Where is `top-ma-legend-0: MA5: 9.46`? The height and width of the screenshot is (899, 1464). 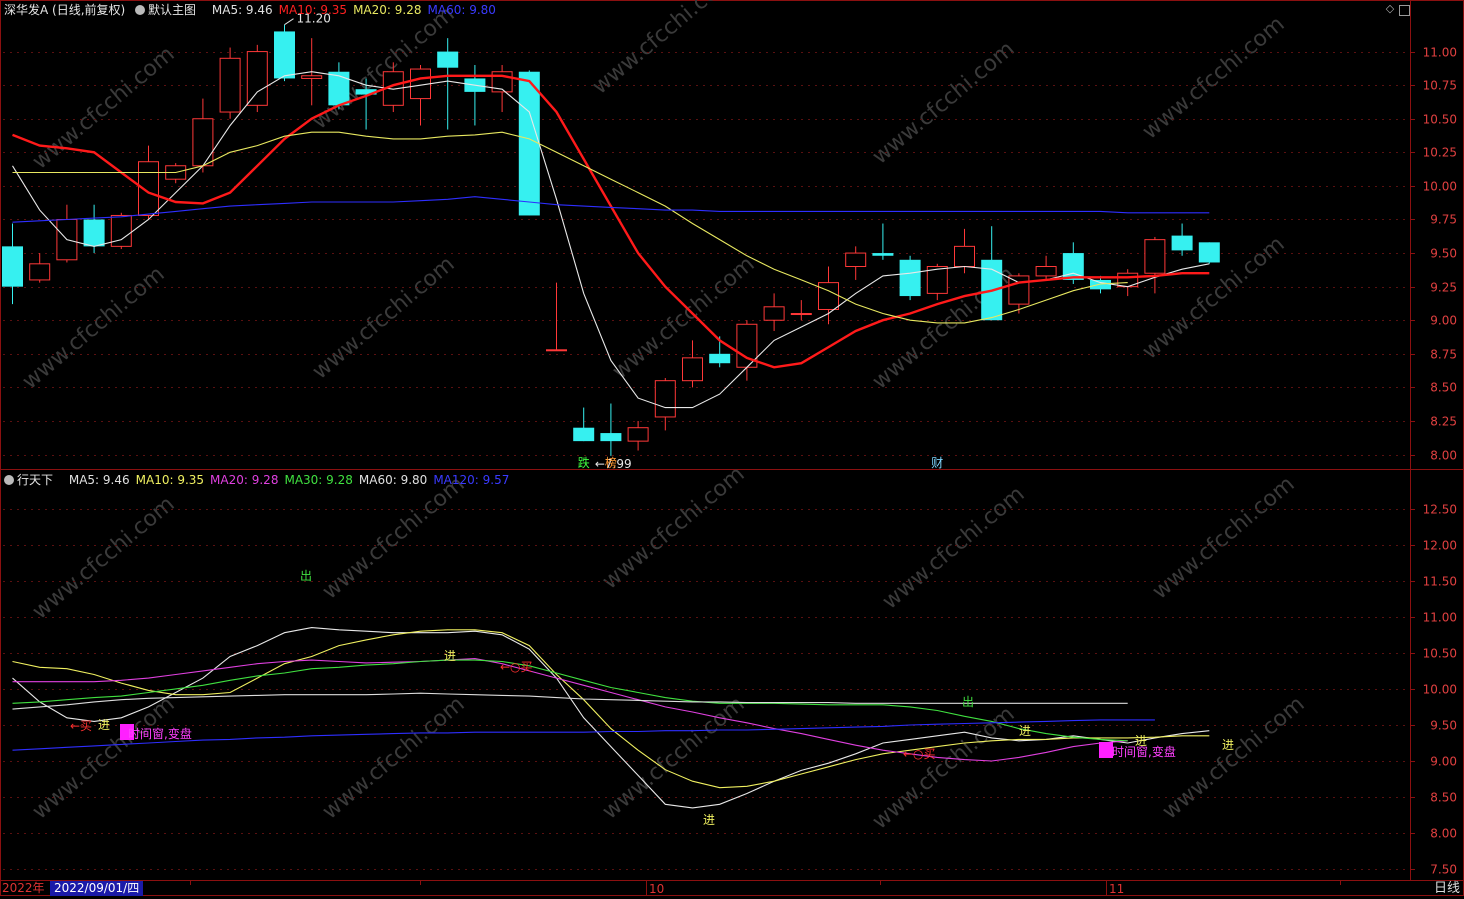 top-ma-legend-0: MA5: 9.46 is located at coordinates (242, 10).